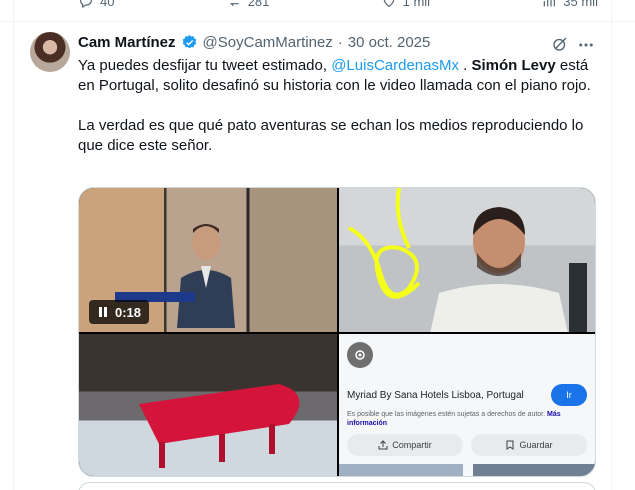 This screenshot has width=635, height=490. What do you see at coordinates (127, 42) in the screenshot?
I see `author-name: Cam Martínez` at bounding box center [127, 42].